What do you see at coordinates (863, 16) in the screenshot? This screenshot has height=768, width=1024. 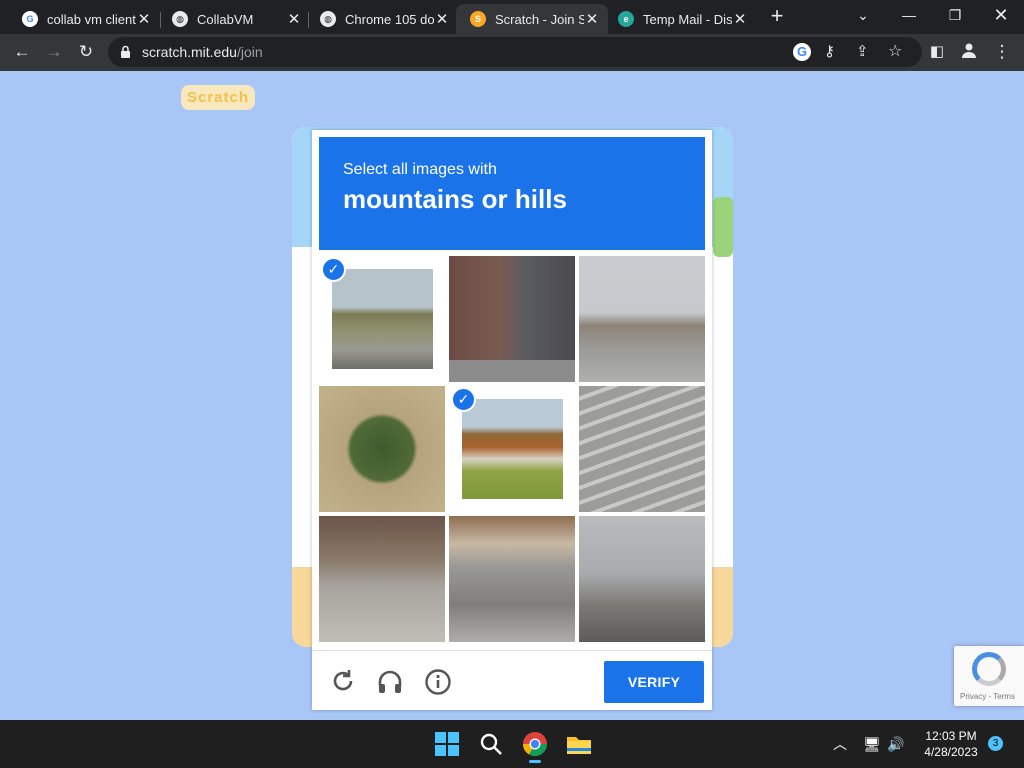 I see `chevron-down-icon: ⌄` at bounding box center [863, 16].